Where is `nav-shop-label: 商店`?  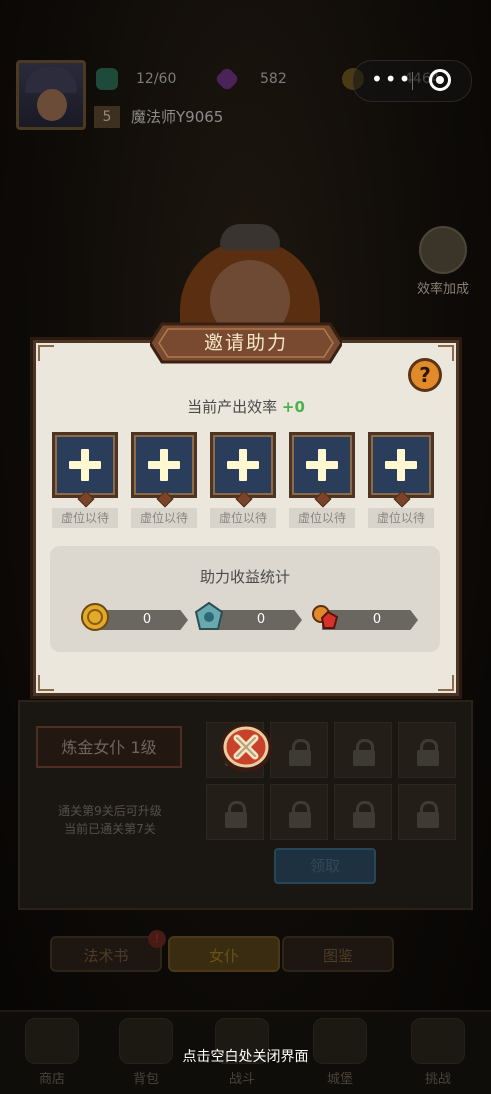 nav-shop-label: 商店 is located at coordinates (51, 1079).